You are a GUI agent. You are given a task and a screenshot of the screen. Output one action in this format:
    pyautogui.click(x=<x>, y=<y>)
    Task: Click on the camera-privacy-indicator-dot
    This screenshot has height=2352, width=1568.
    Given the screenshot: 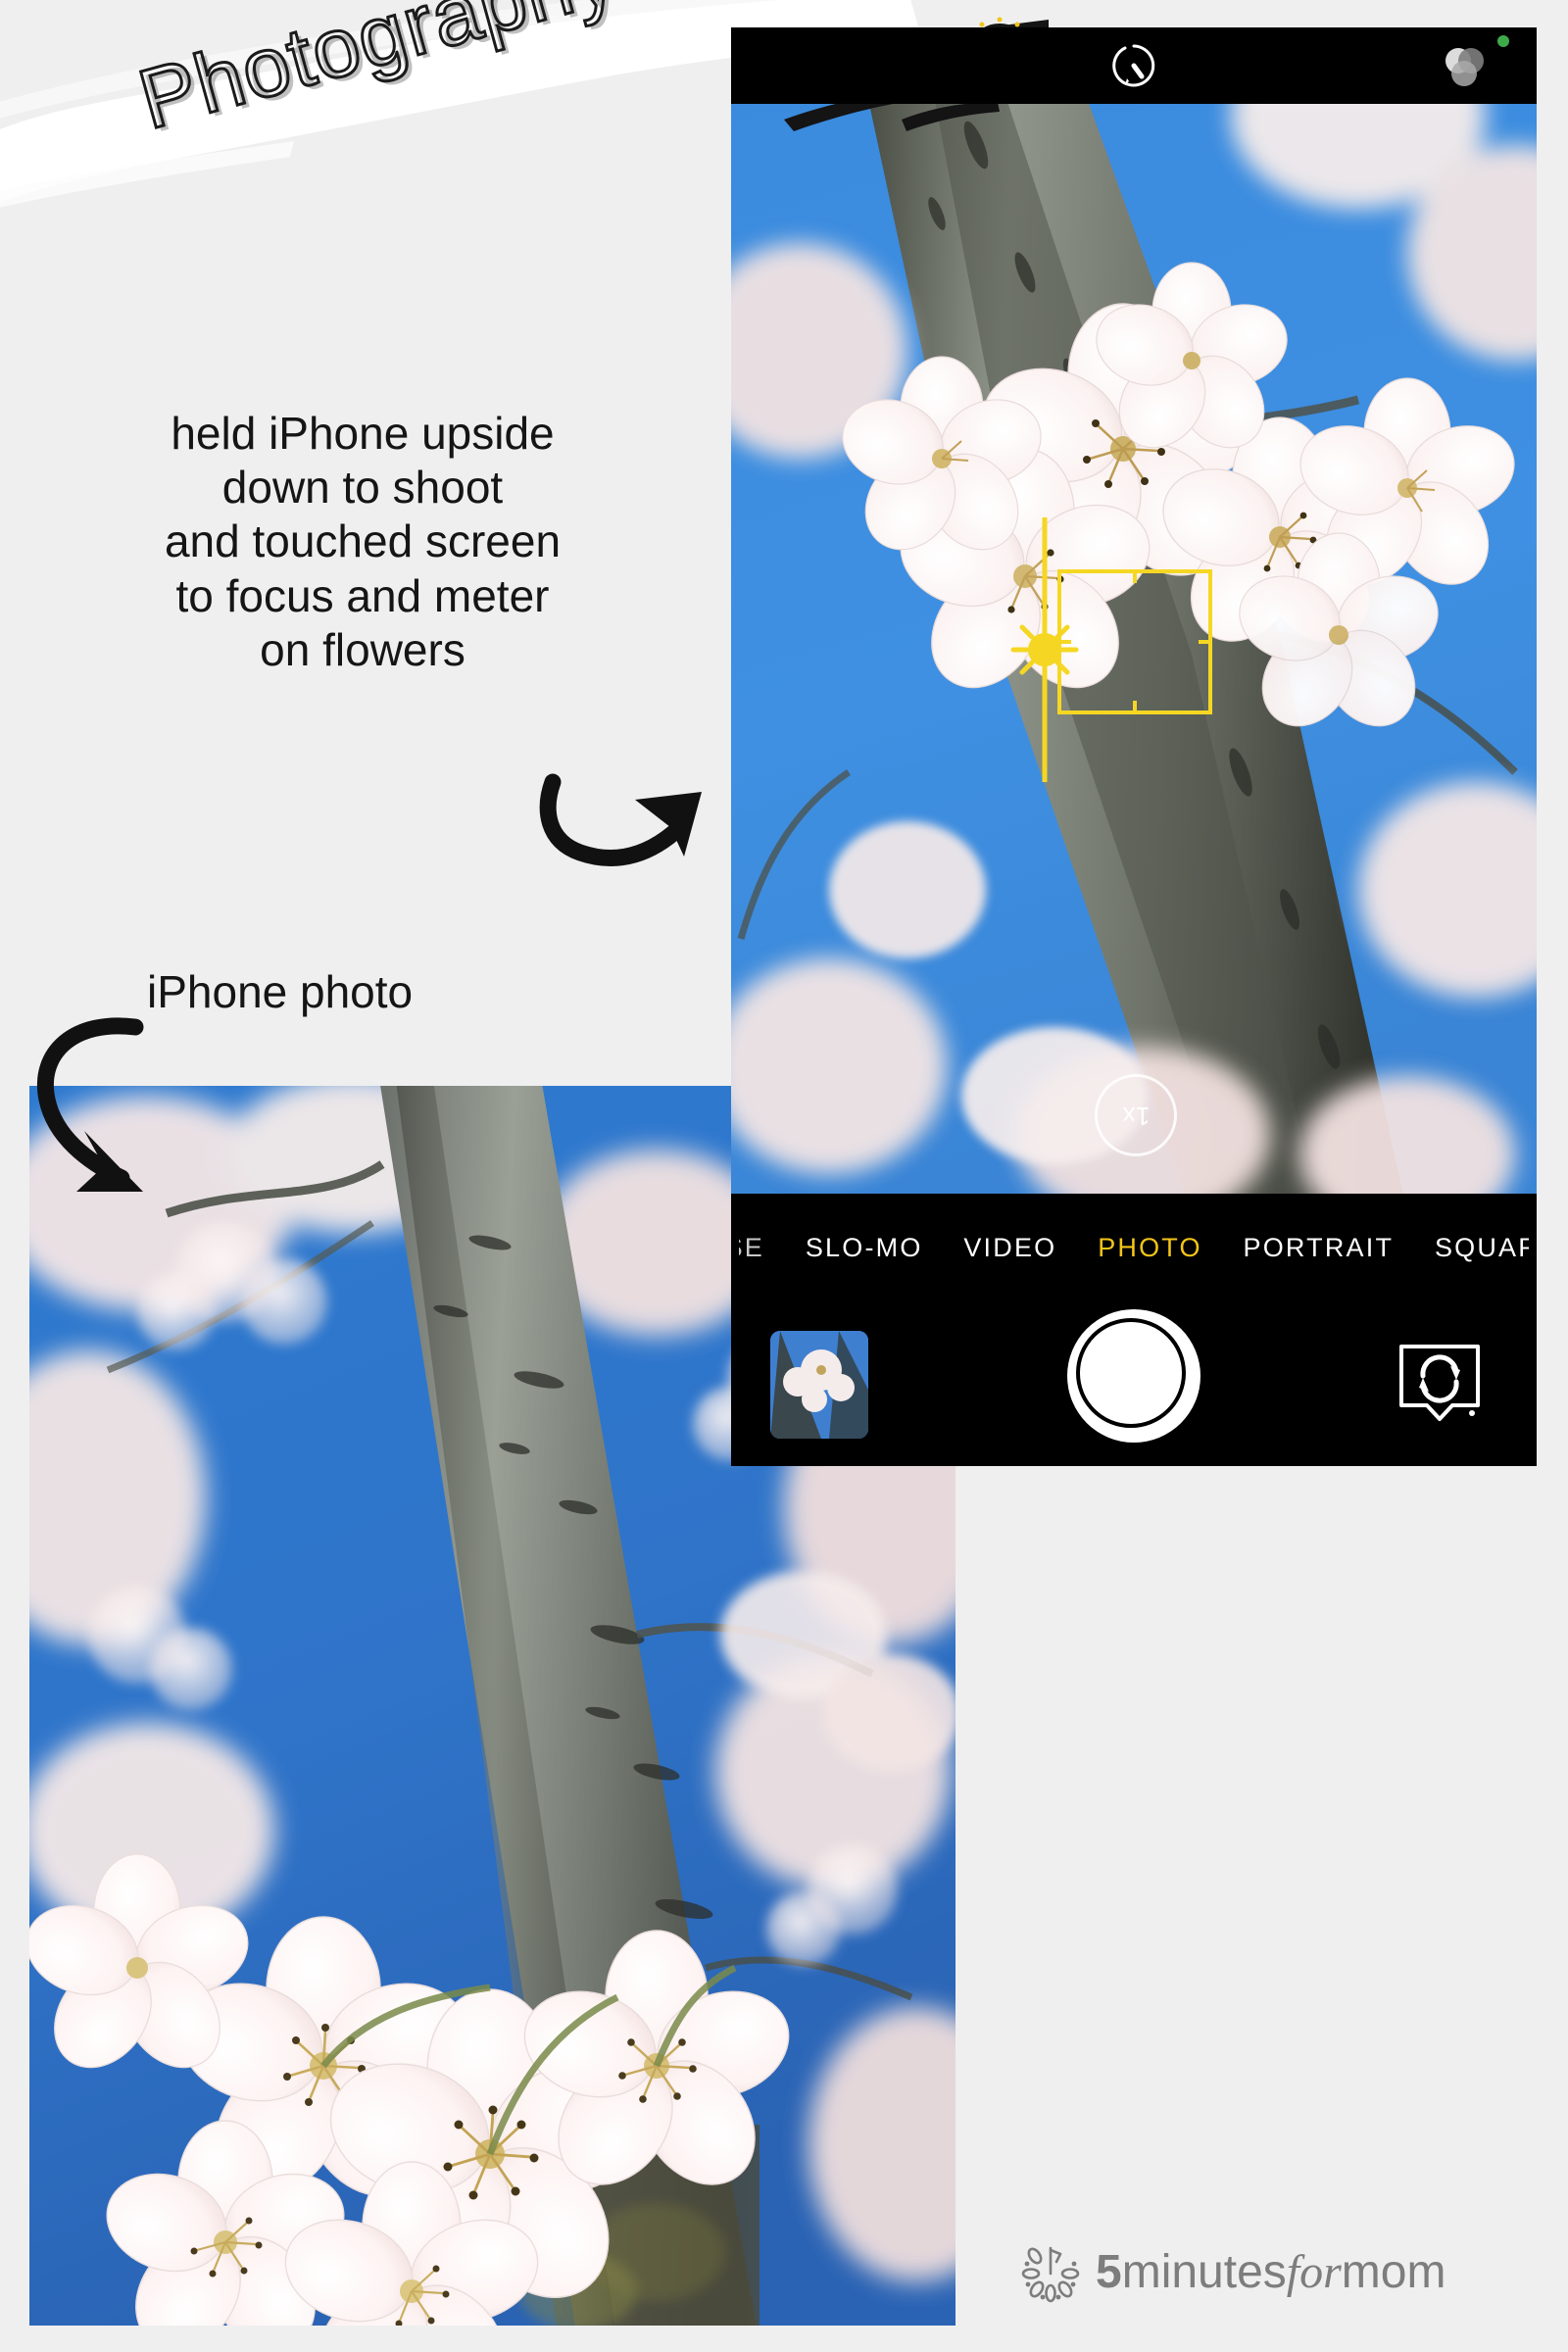 What is the action you would take?
    pyautogui.click(x=1503, y=41)
    